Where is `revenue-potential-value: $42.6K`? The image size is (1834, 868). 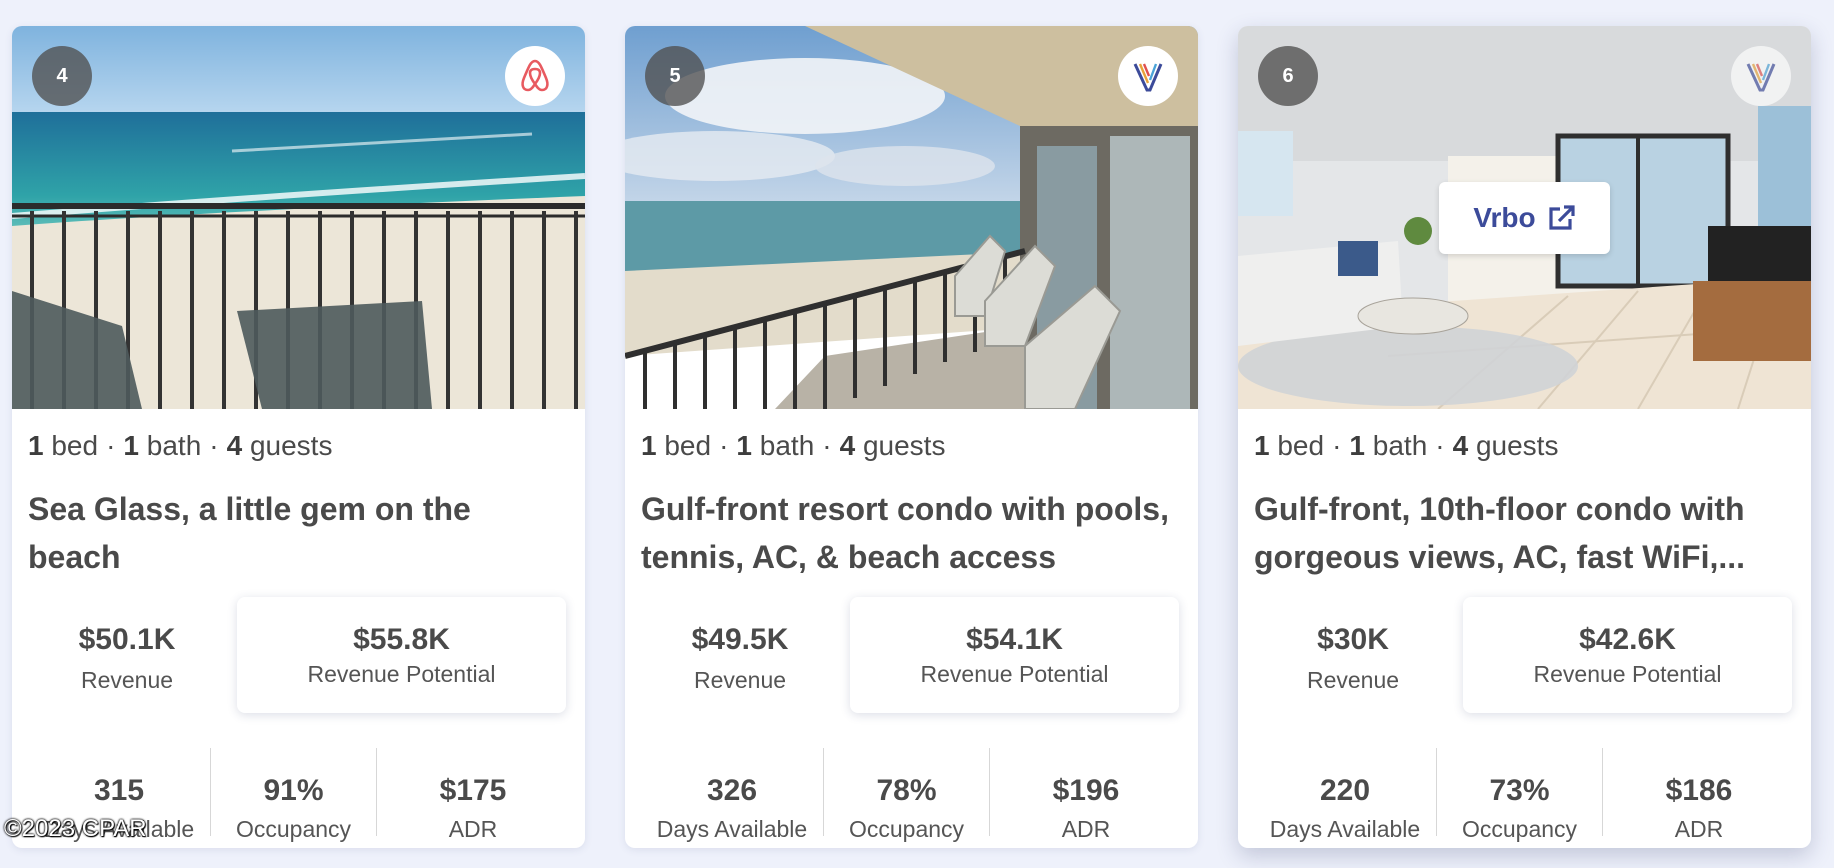
revenue-potential-value: $42.6K is located at coordinates (1627, 639).